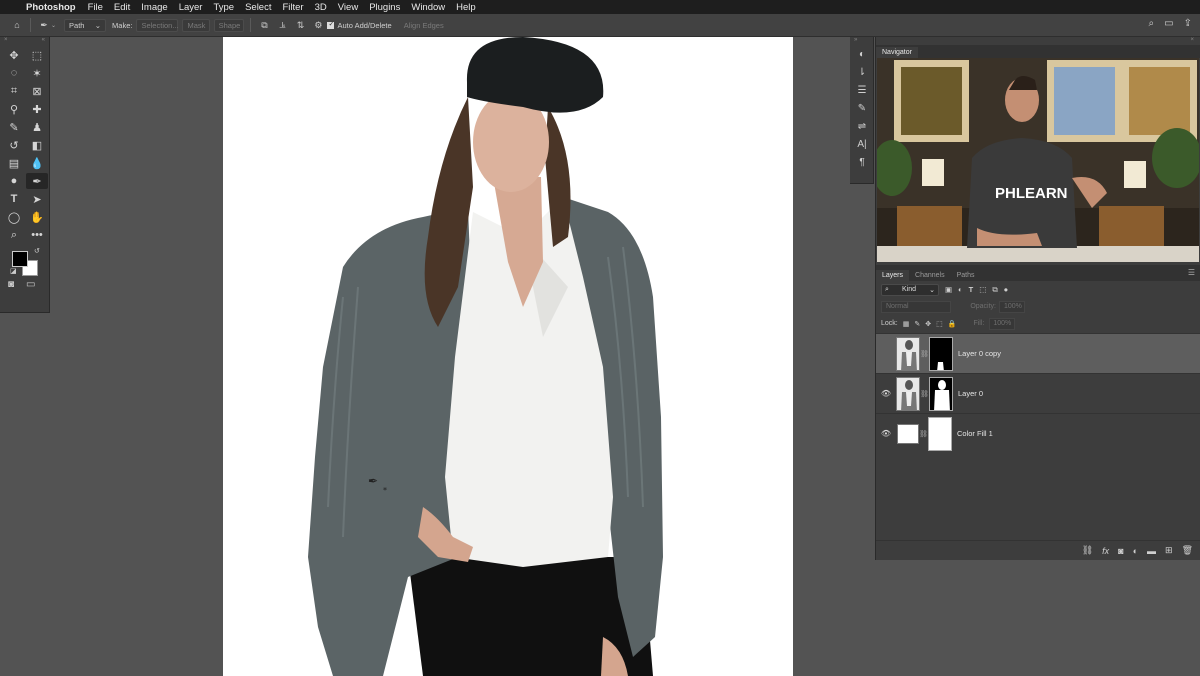  I want to click on layer-filter-kind-select: ⌕ Kind ⌄, so click(910, 289).